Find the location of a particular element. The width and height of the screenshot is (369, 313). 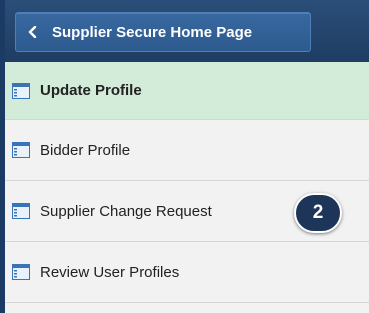

menu-item-label: Review User Profiles is located at coordinates (110, 272).